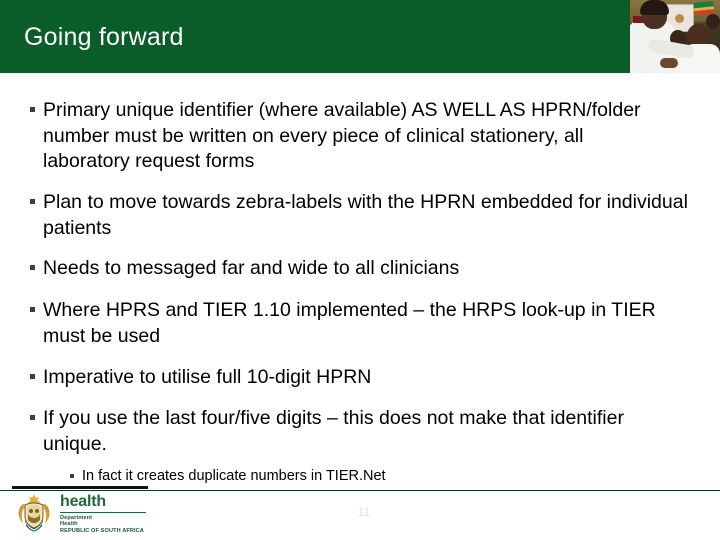 The image size is (720, 540). What do you see at coordinates (654, 7) in the screenshot?
I see `photo-nurse-hair` at bounding box center [654, 7].